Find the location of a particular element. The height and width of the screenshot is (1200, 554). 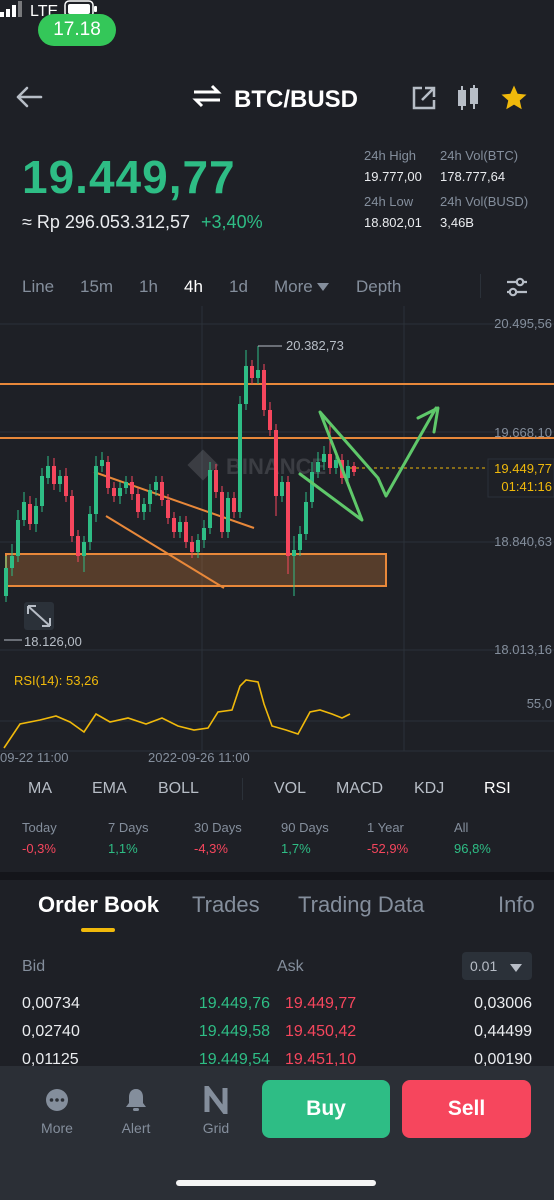

bid-qty: 0,00734 is located at coordinates (51, 1003).